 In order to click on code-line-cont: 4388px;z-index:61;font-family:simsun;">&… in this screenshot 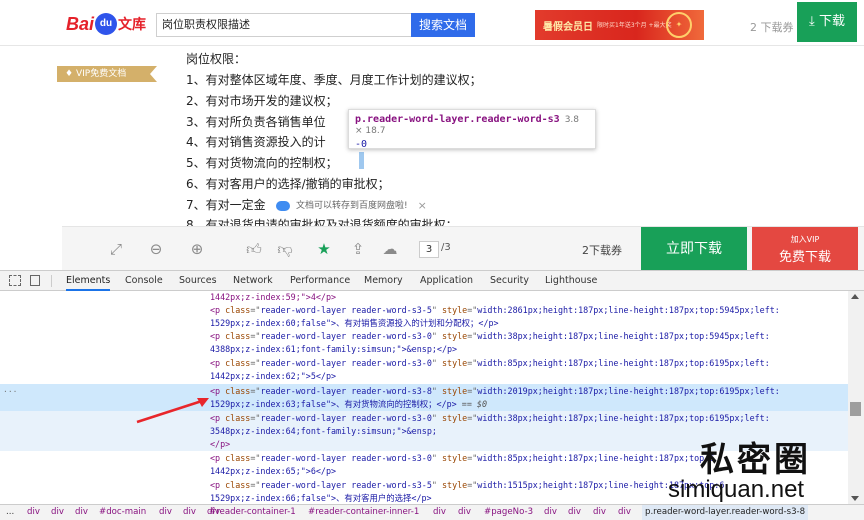, I will do `click(333, 349)`.